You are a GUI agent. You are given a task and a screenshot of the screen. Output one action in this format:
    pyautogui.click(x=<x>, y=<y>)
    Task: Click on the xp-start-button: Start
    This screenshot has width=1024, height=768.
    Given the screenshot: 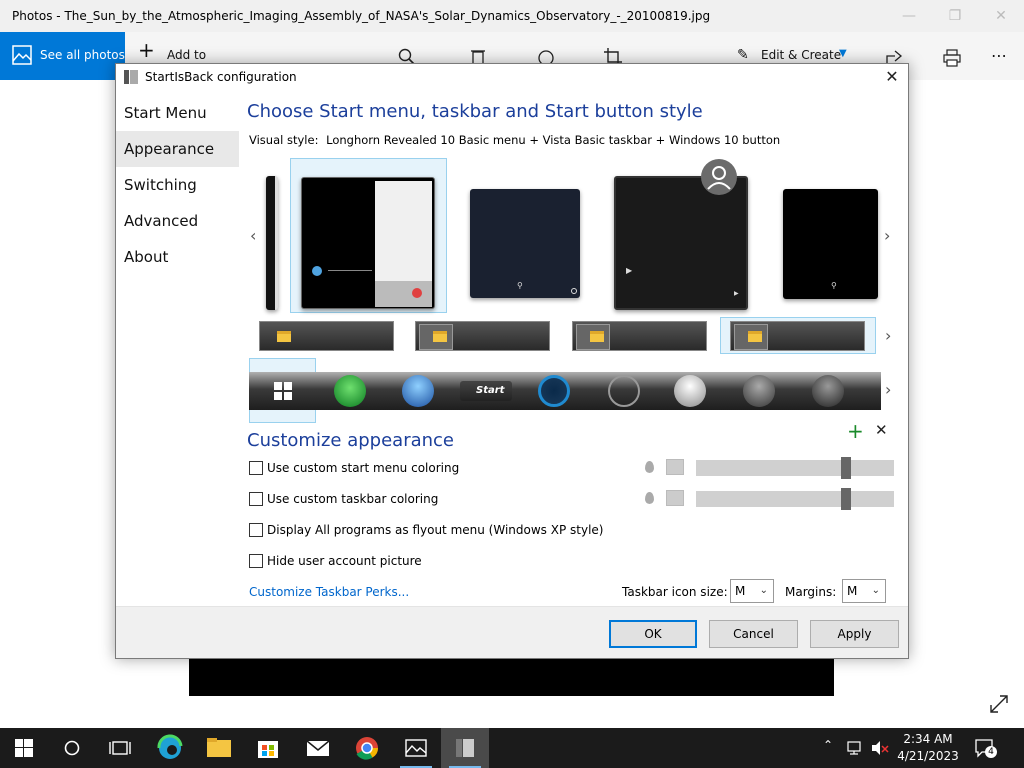 What is the action you would take?
    pyautogui.click(x=486, y=391)
    